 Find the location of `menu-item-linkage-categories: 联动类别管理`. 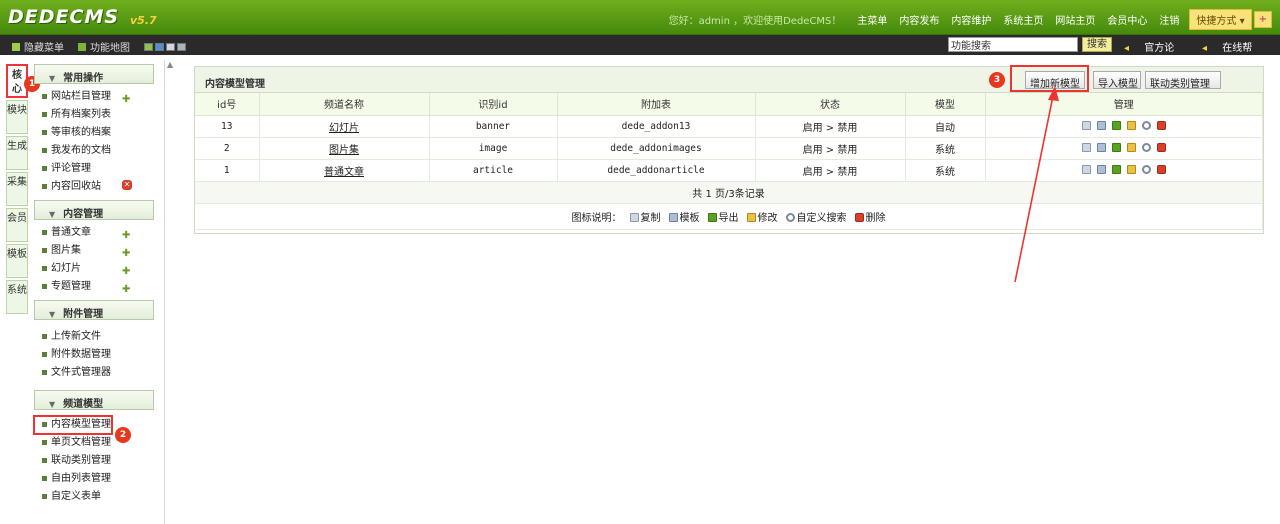

menu-item-linkage-categories: 联动类别管理 is located at coordinates (94, 461).